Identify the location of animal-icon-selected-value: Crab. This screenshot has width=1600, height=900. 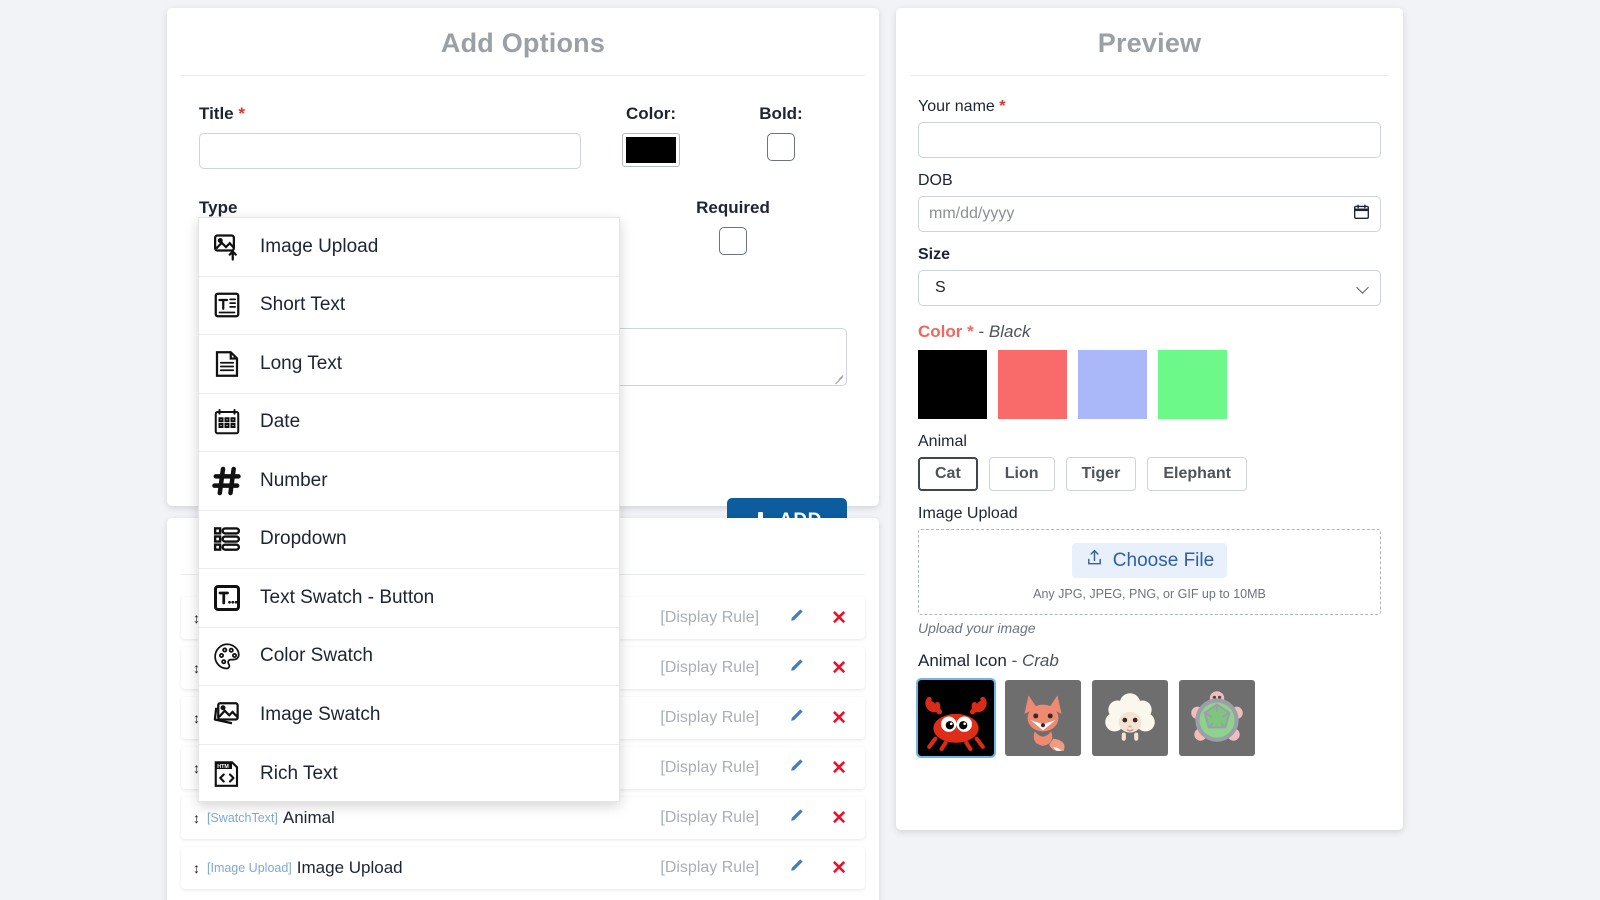
(1040, 660).